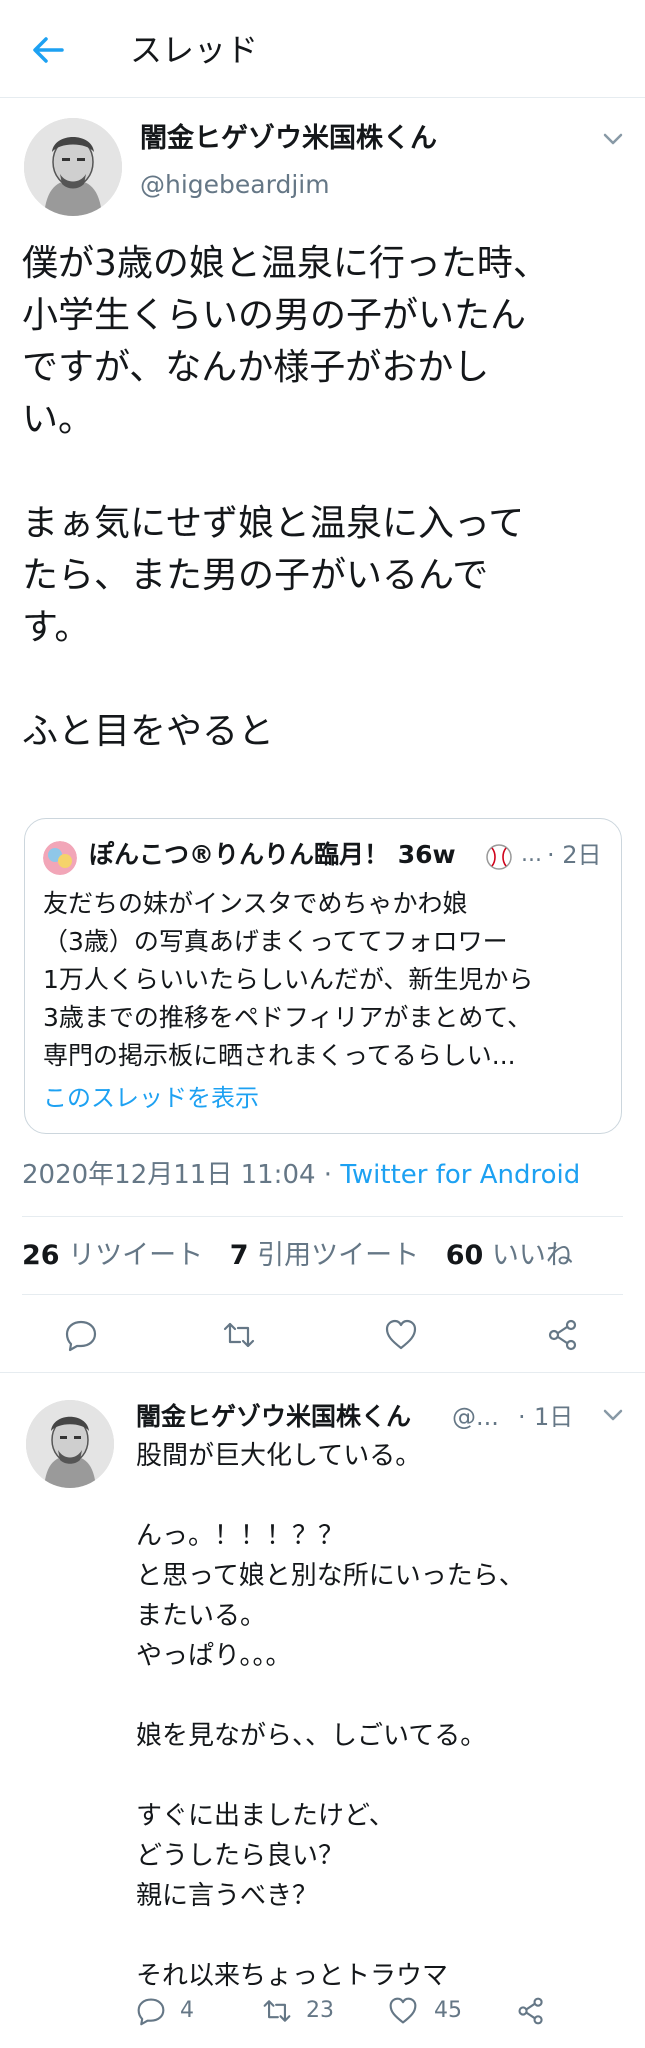 This screenshot has width=645, height=2048. What do you see at coordinates (465, 1255) in the screenshot?
I see `like-count: 60` at bounding box center [465, 1255].